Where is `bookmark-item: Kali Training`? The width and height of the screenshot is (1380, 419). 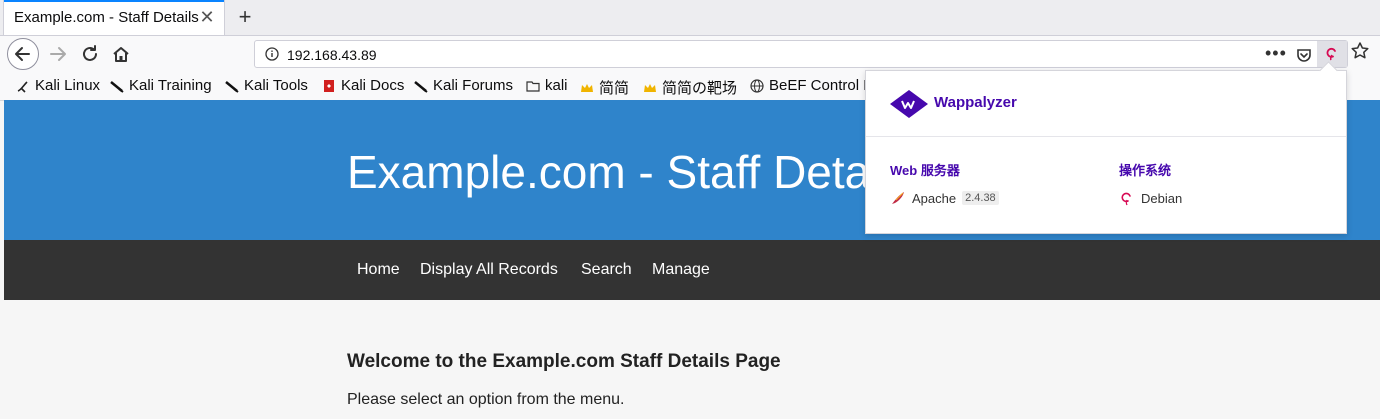 bookmark-item: Kali Training is located at coordinates (161, 85).